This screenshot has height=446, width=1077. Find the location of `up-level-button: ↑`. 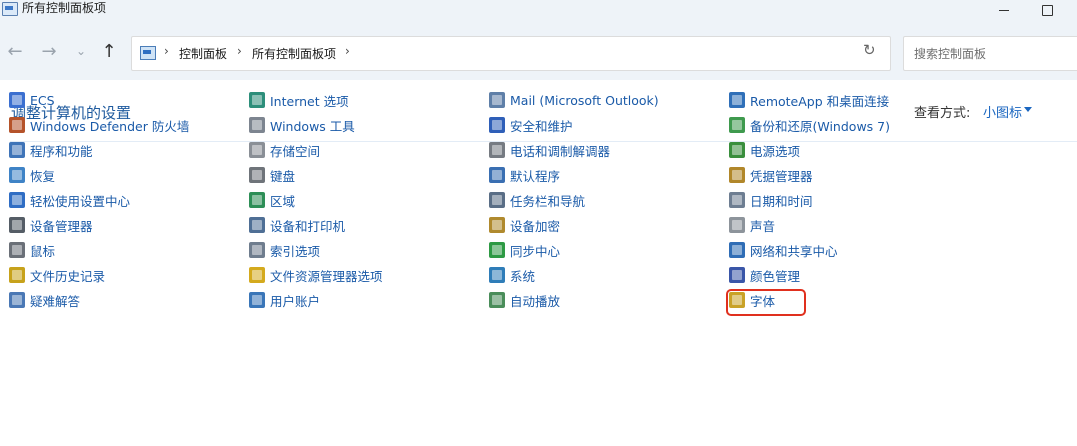

up-level-button: ↑ is located at coordinates (109, 51).